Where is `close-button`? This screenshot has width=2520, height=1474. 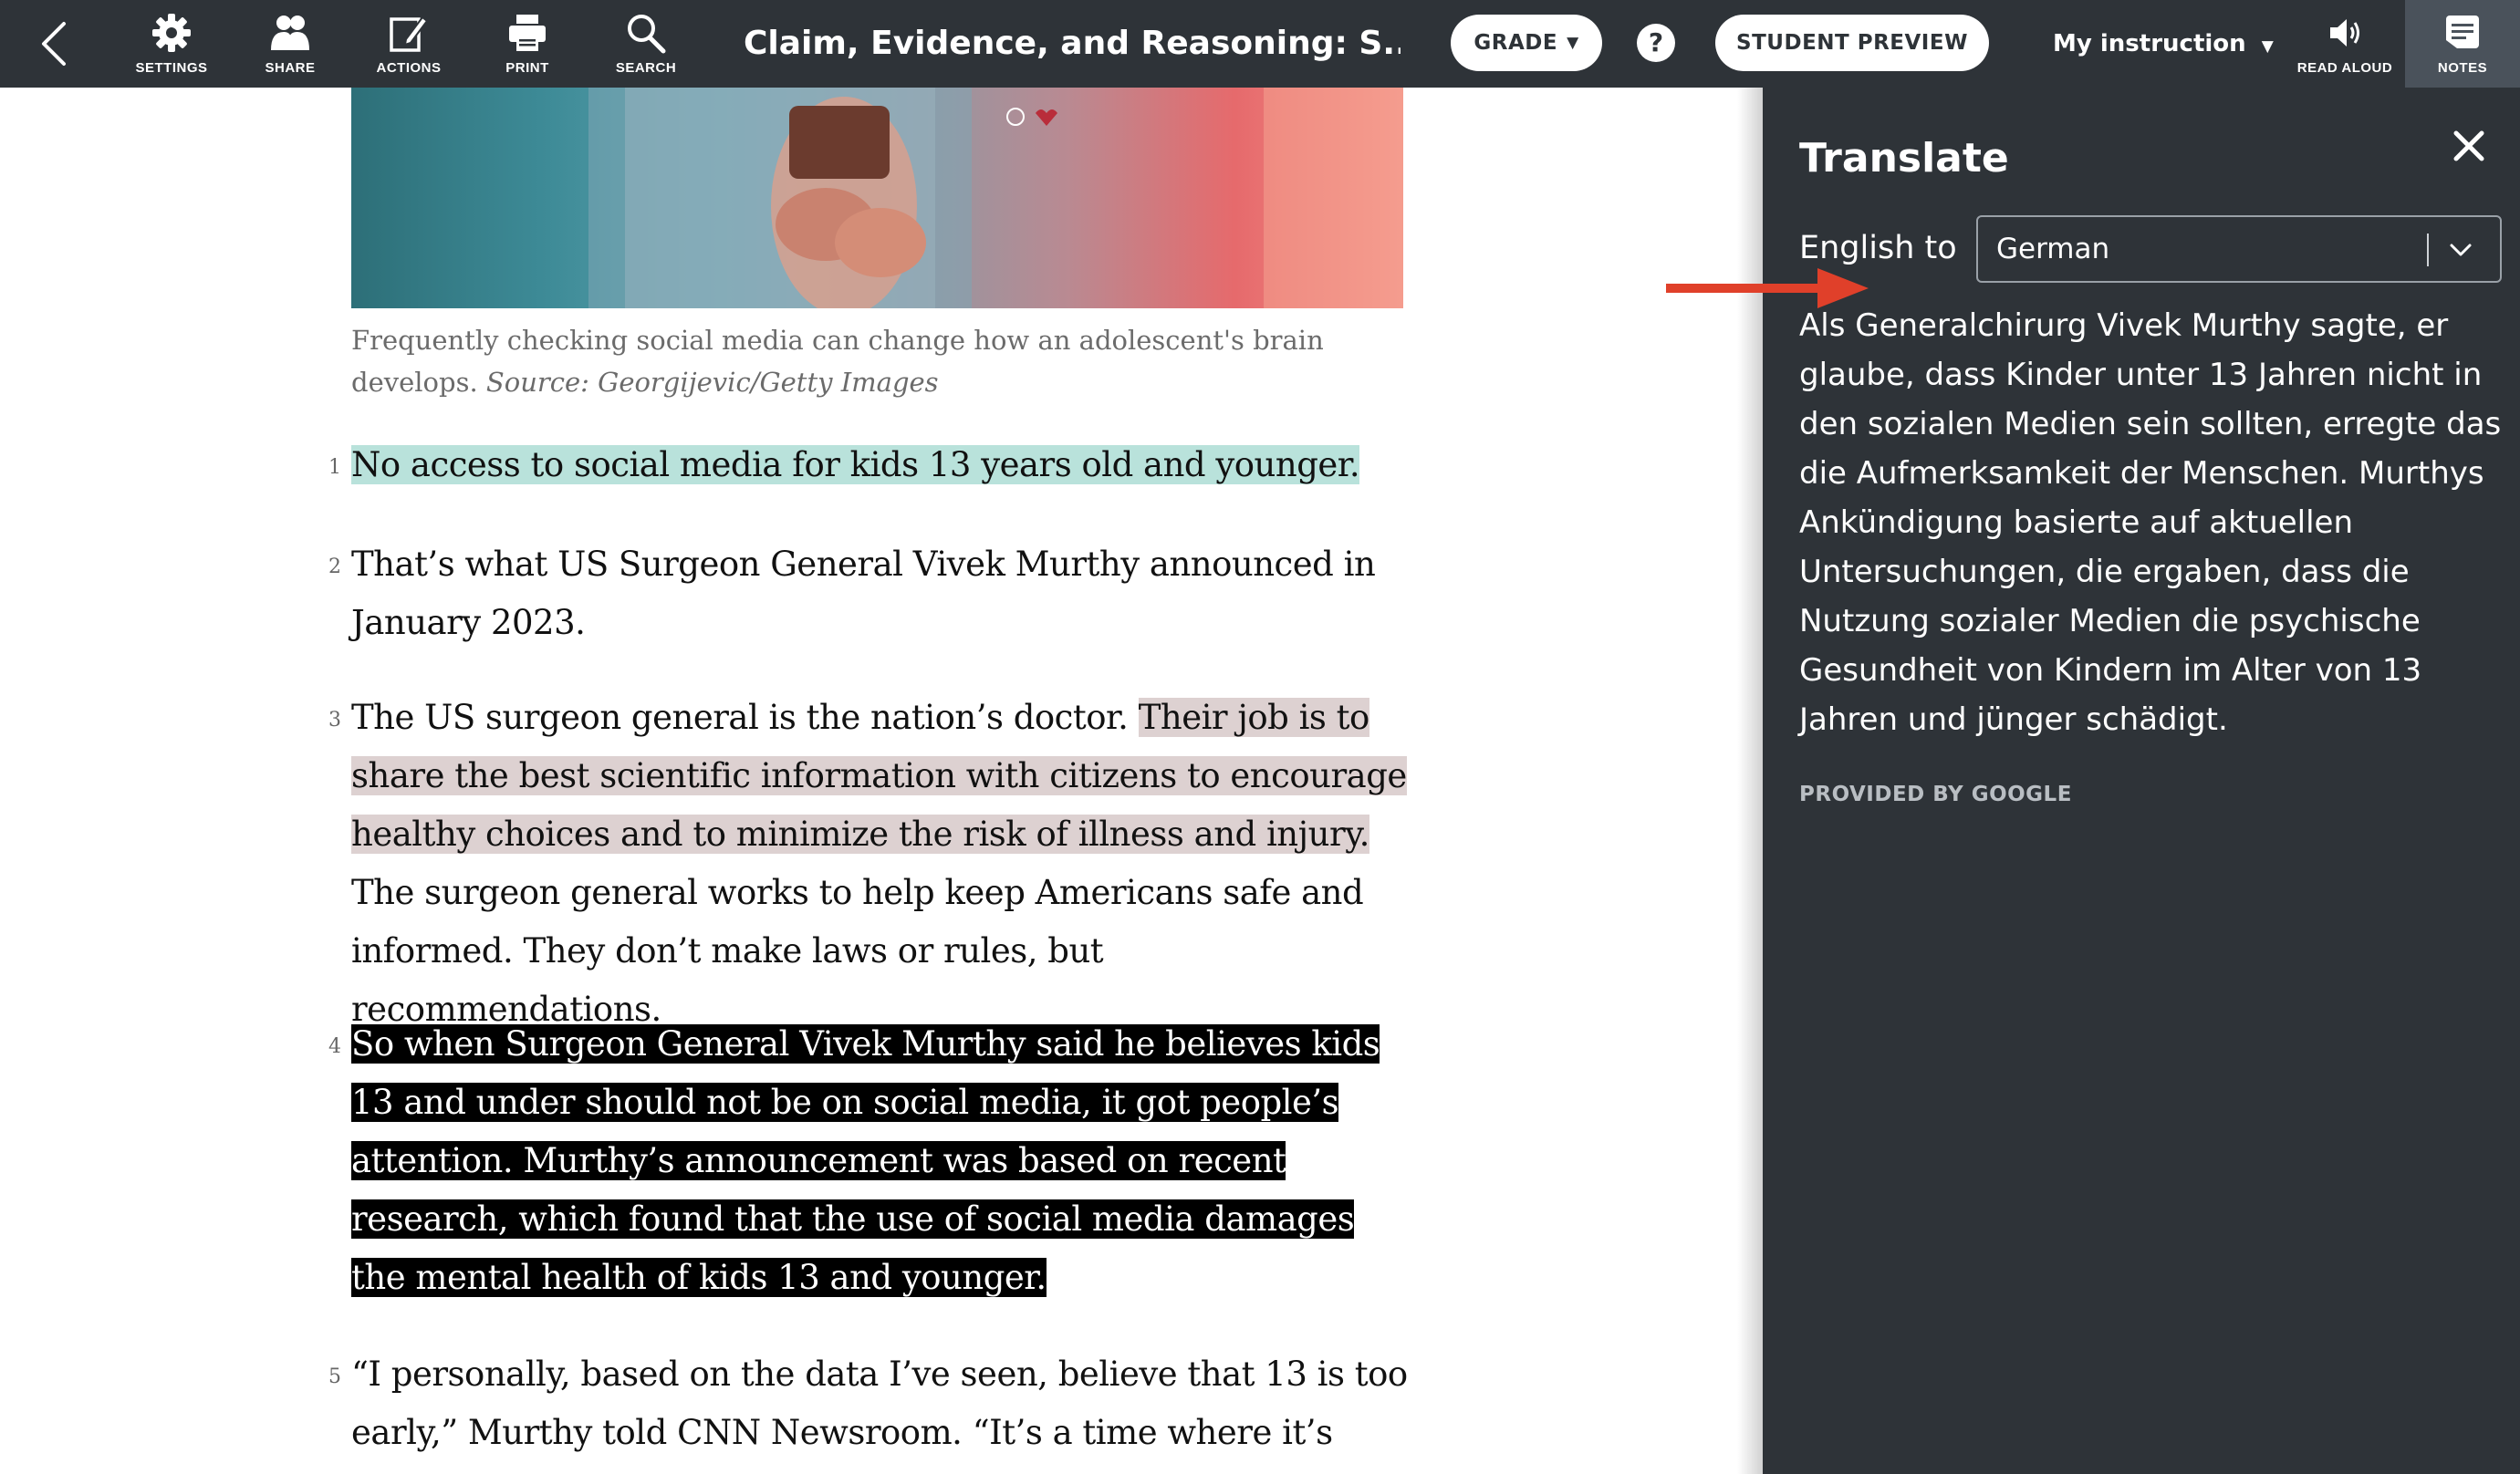
close-button is located at coordinates (2469, 146).